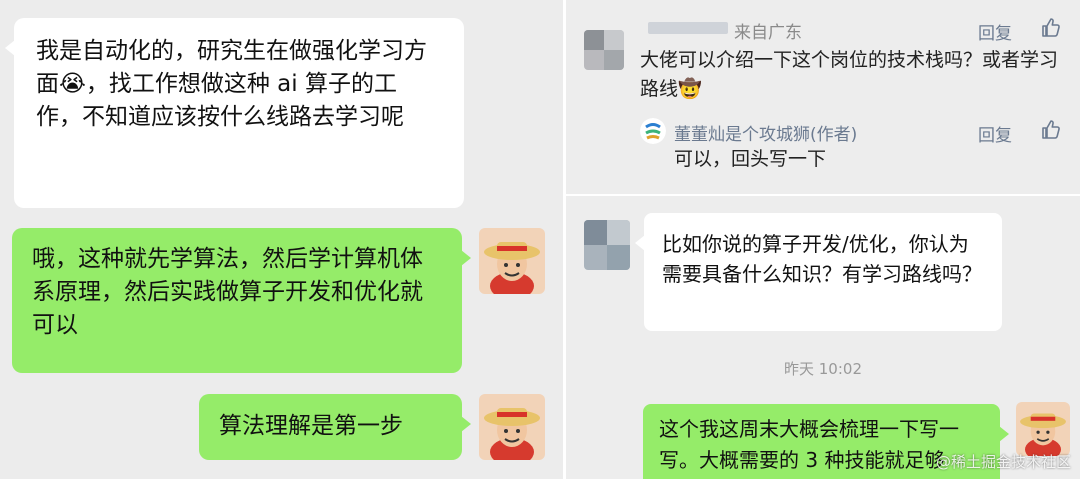 The image size is (1080, 479). I want to click on message-text: 比如你说的算子开发/优化，你认为需要具备什么知识？有学习路线吗？, so click(822, 259).